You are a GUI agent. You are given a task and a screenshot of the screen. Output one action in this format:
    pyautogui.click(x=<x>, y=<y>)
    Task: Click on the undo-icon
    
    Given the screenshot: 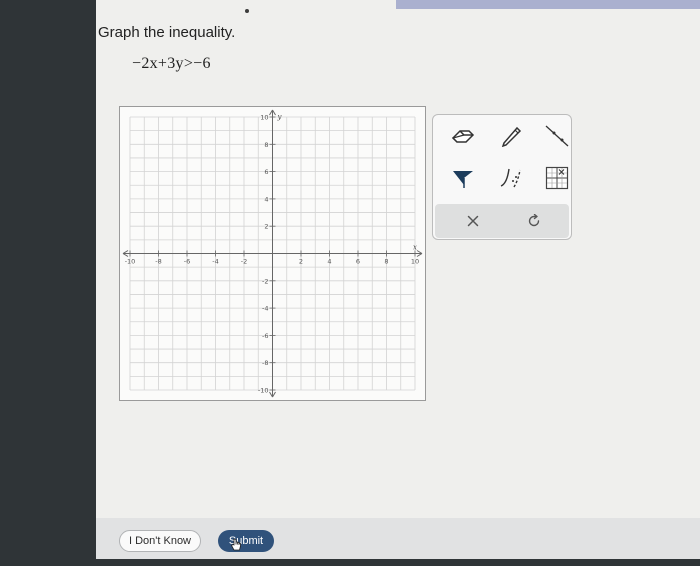 What is the action you would take?
    pyautogui.click(x=534, y=220)
    